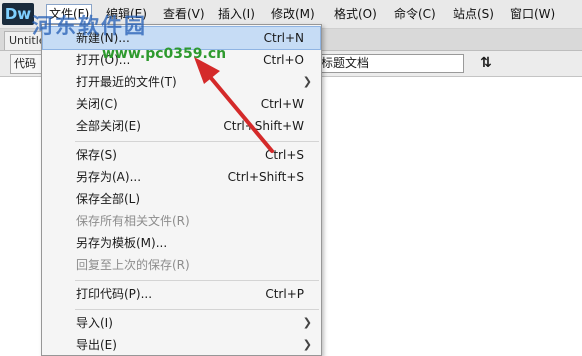 This screenshot has width=582, height=356. I want to click on dreamweaver-logo: Dw, so click(18, 14).